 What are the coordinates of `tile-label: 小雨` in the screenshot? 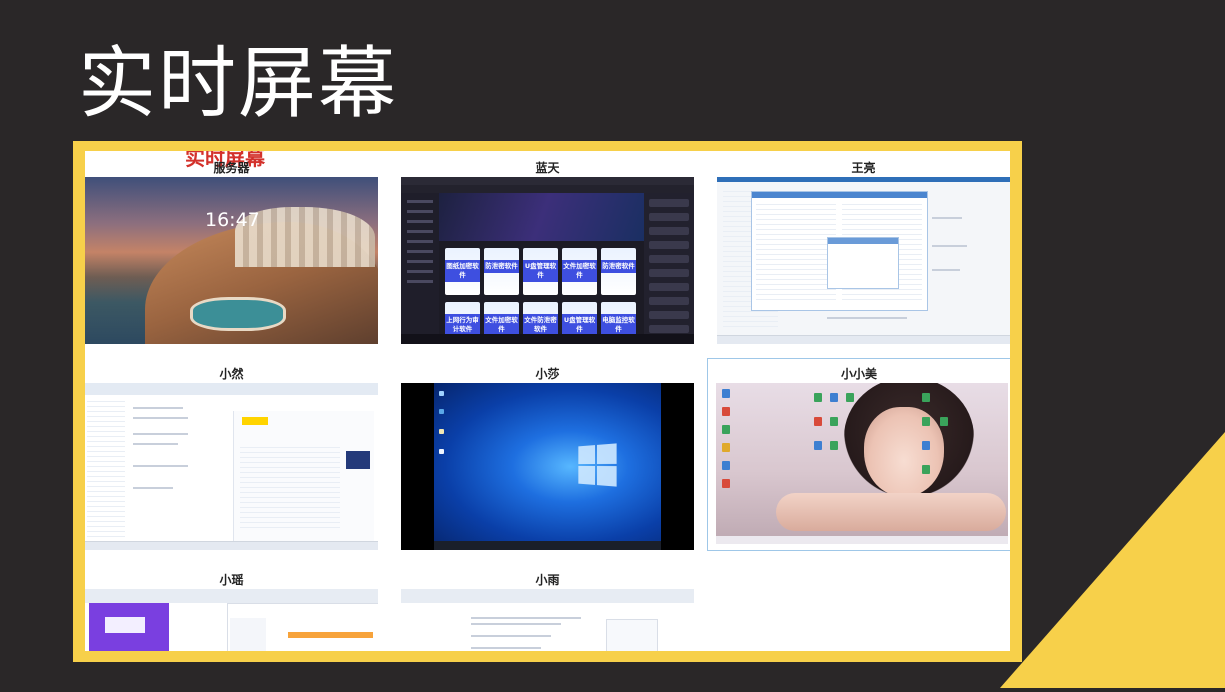 It's located at (547, 580).